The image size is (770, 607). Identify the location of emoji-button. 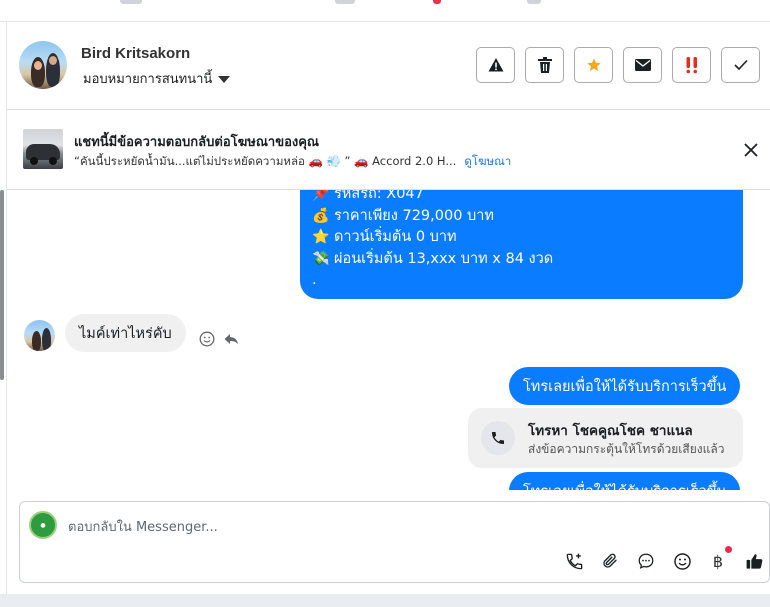
(682, 561).